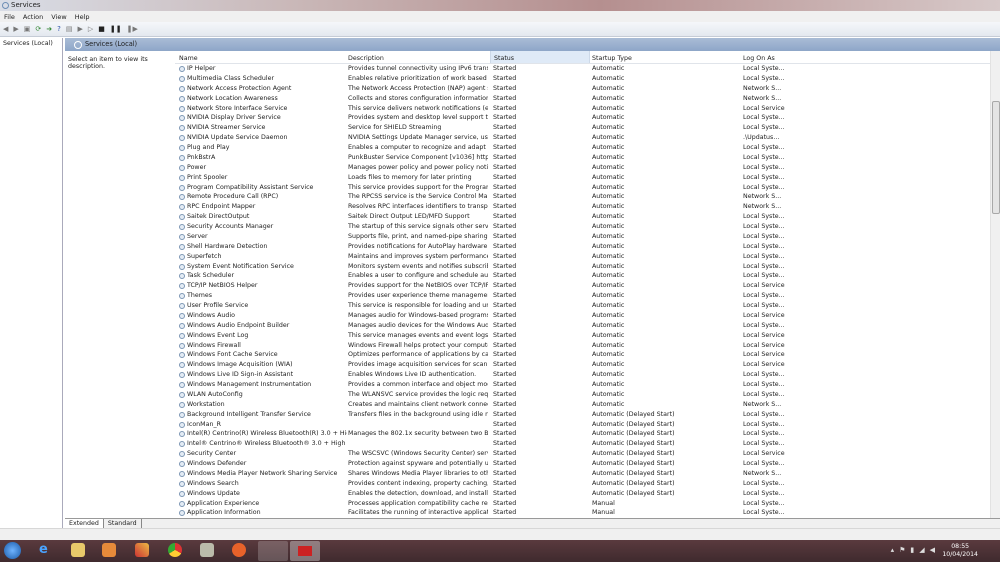 This screenshot has height=562, width=1000. What do you see at coordinates (59, 29) in the screenshot?
I see `help-icon: ?` at bounding box center [59, 29].